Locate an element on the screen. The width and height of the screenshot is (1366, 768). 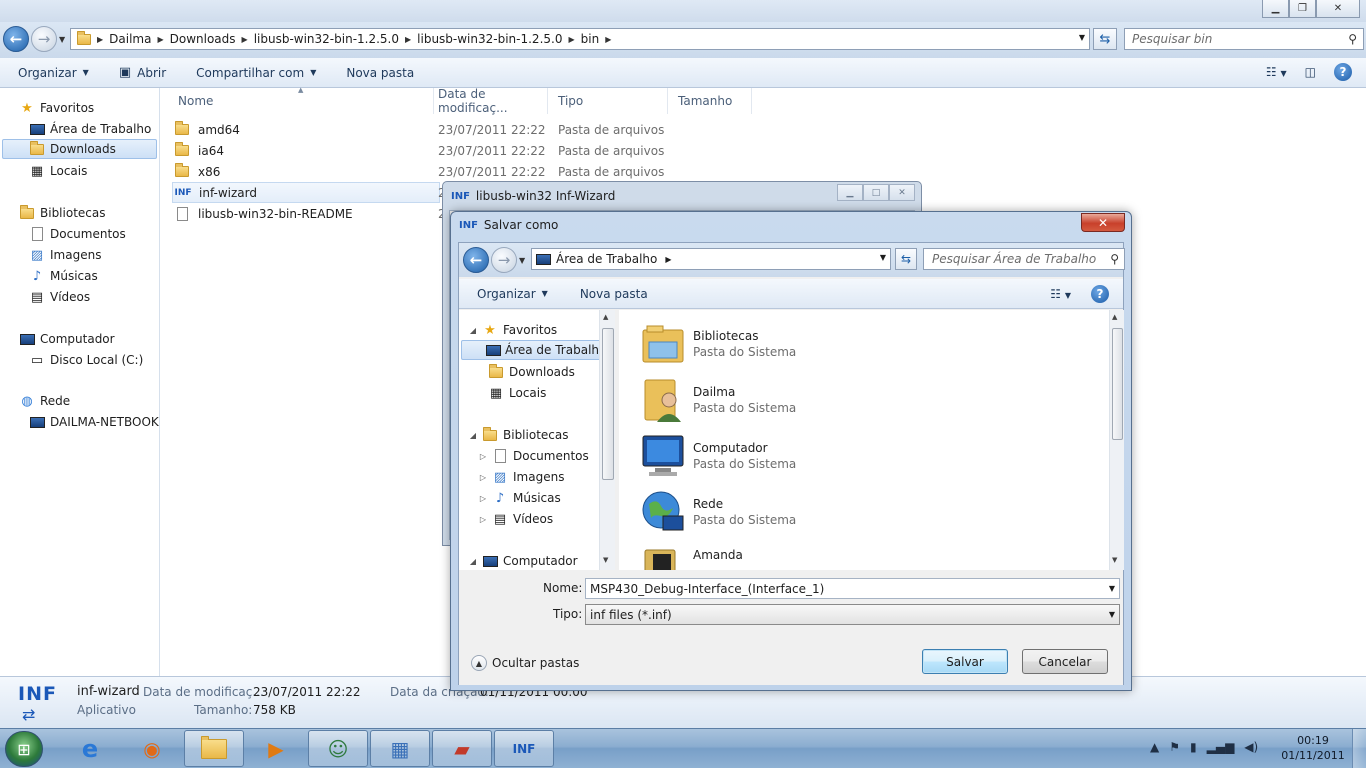
table-row: INF inf-wizard is located at coordinates (306, 192).